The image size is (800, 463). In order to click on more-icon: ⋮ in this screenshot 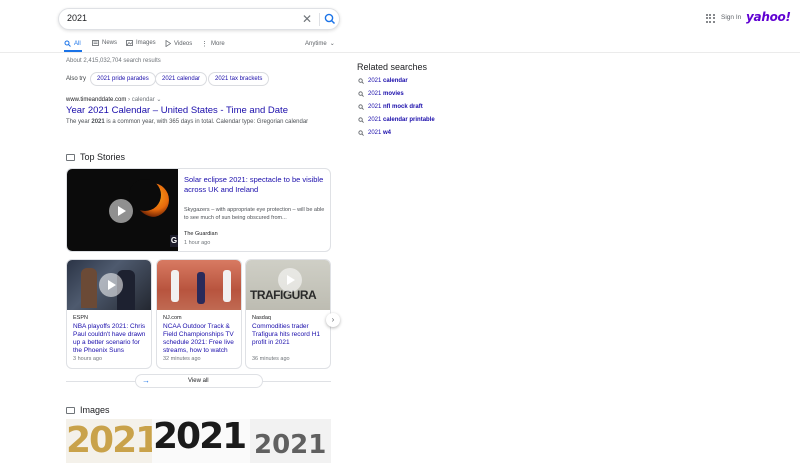, I will do `click(204, 44)`.